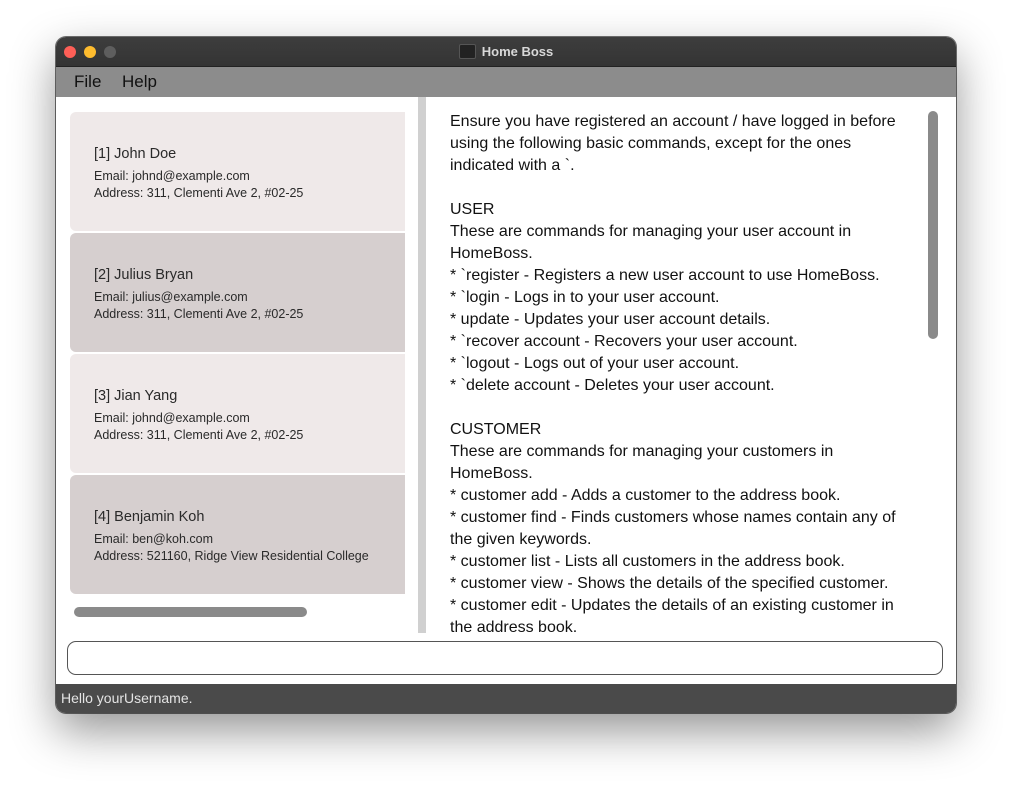 The height and width of the screenshot is (787, 1012). I want to click on customer-name: [3] Jian Yang, so click(136, 396).